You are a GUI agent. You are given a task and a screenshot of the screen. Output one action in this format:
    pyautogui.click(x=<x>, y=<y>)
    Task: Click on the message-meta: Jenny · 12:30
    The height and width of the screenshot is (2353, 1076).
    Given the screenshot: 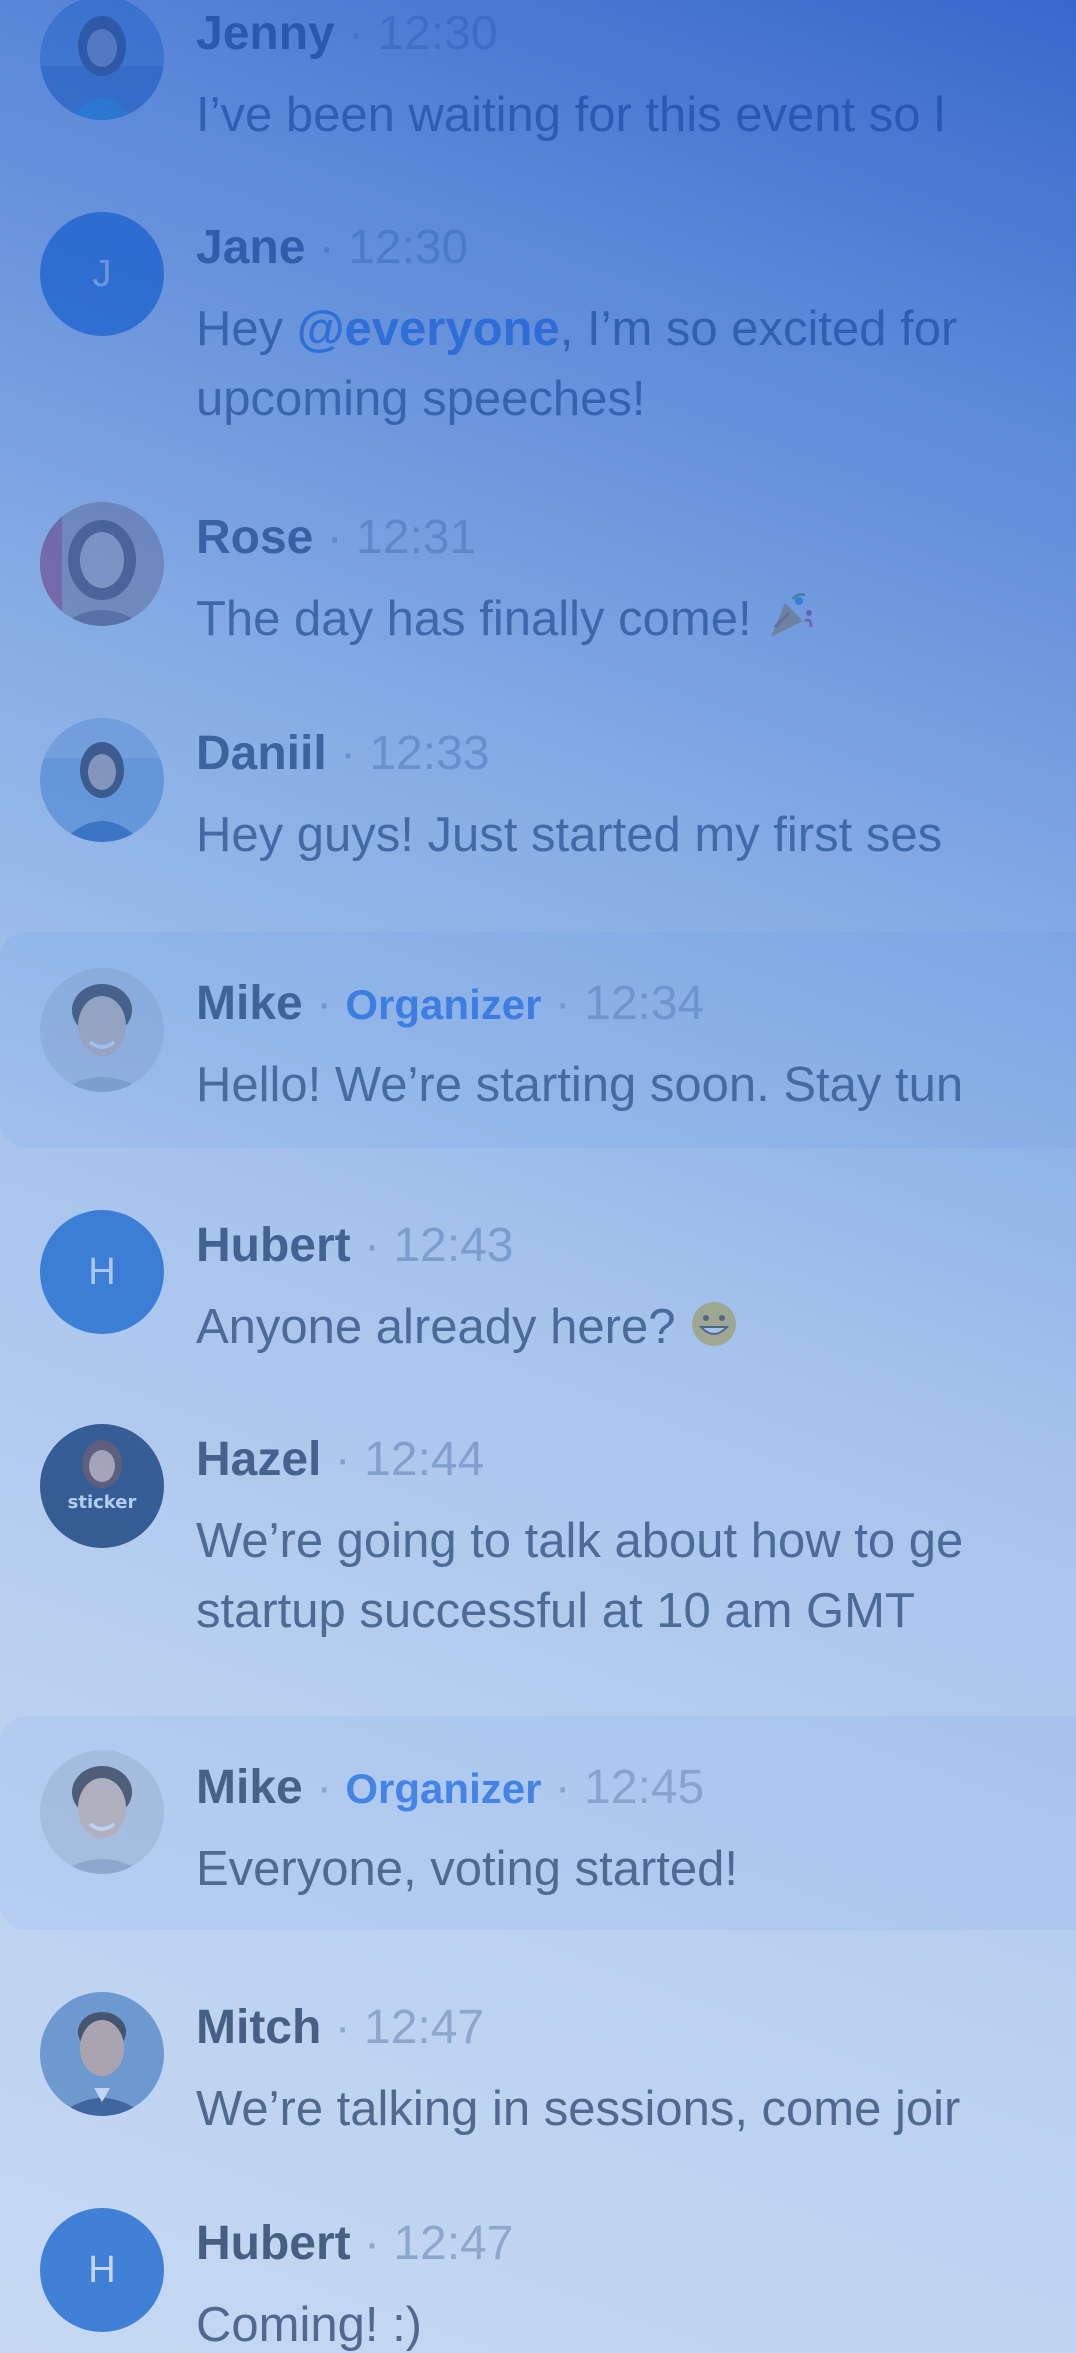 What is the action you would take?
    pyautogui.click(x=347, y=34)
    